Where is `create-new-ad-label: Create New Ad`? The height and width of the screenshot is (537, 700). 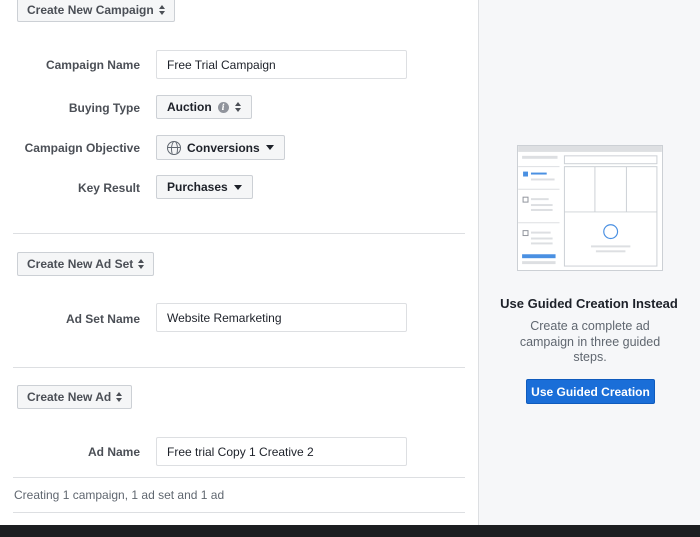
create-new-ad-label: Create New Ad is located at coordinates (69, 397).